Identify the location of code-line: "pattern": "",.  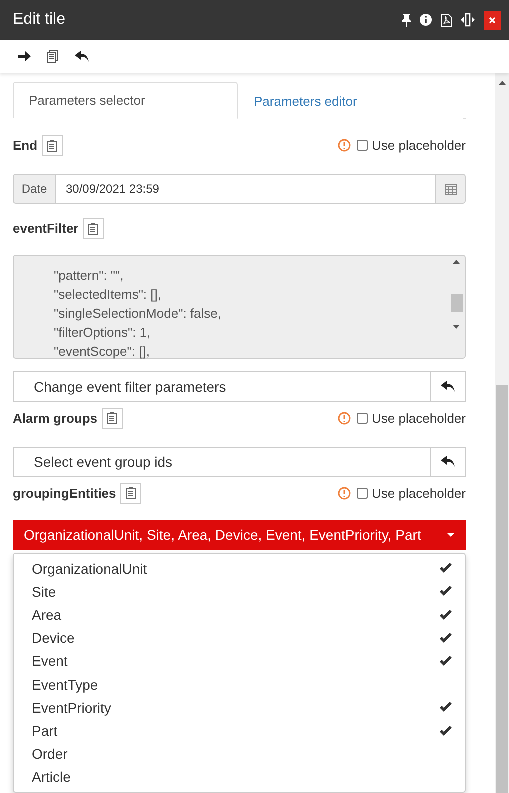
(89, 276).